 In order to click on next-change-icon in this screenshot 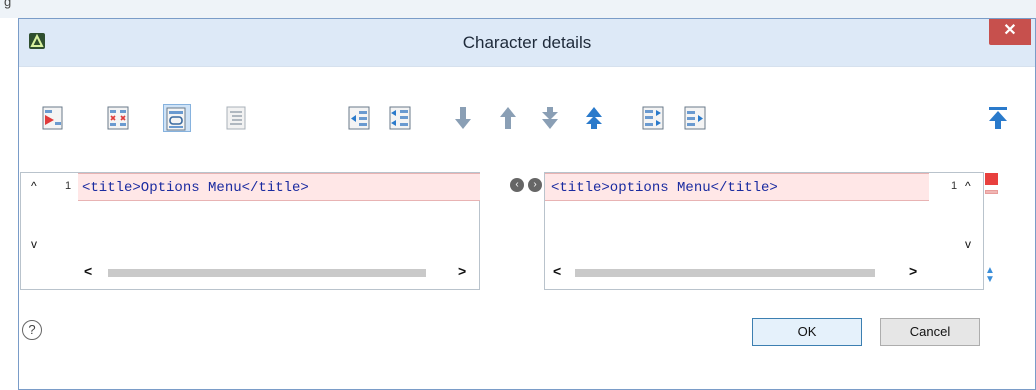, I will do `click(550, 118)`.